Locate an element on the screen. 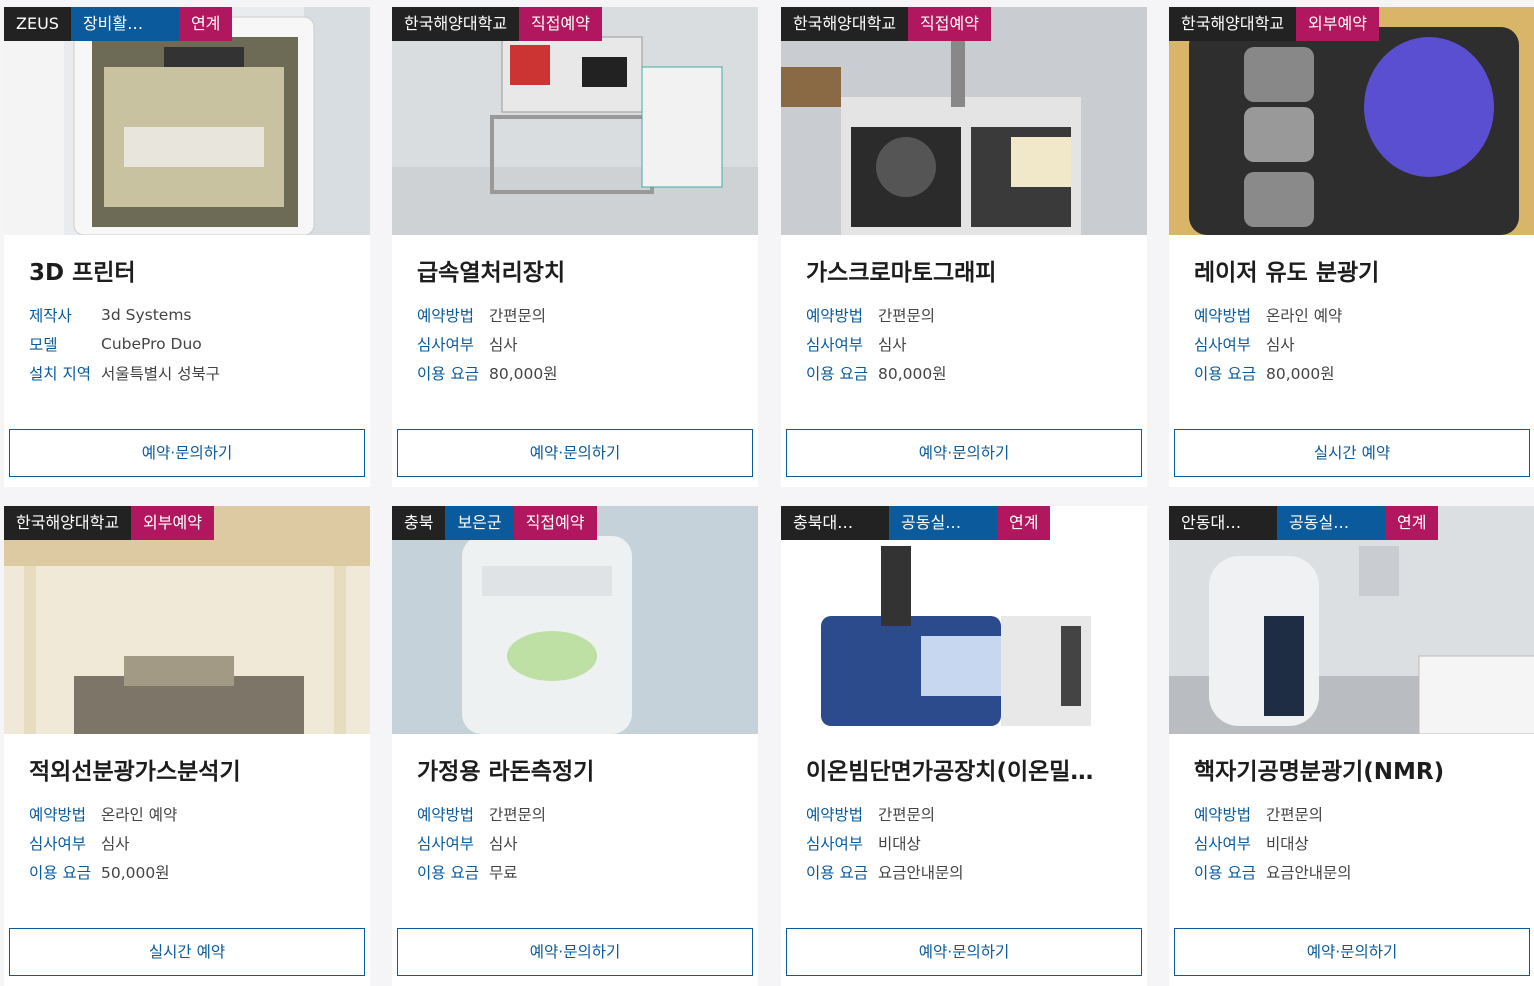  equipment-info: 예약방법 온라인 예약 심사여부 심사 이용 요금 50,000원 is located at coordinates (103, 842).